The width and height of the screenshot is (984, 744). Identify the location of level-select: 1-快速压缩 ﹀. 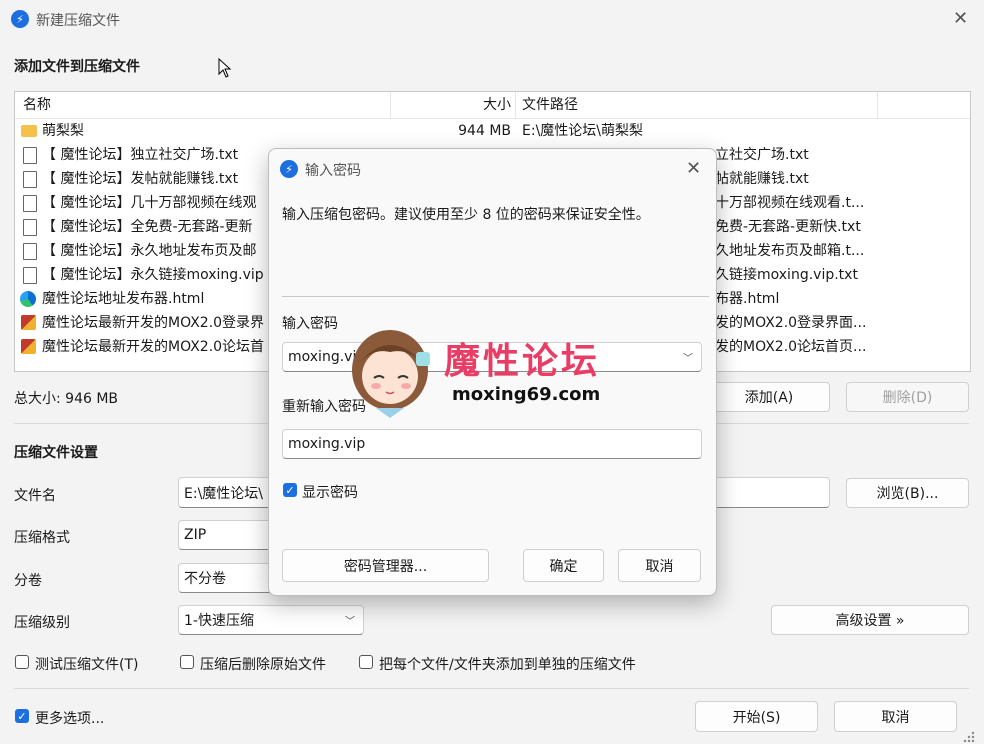
(271, 620).